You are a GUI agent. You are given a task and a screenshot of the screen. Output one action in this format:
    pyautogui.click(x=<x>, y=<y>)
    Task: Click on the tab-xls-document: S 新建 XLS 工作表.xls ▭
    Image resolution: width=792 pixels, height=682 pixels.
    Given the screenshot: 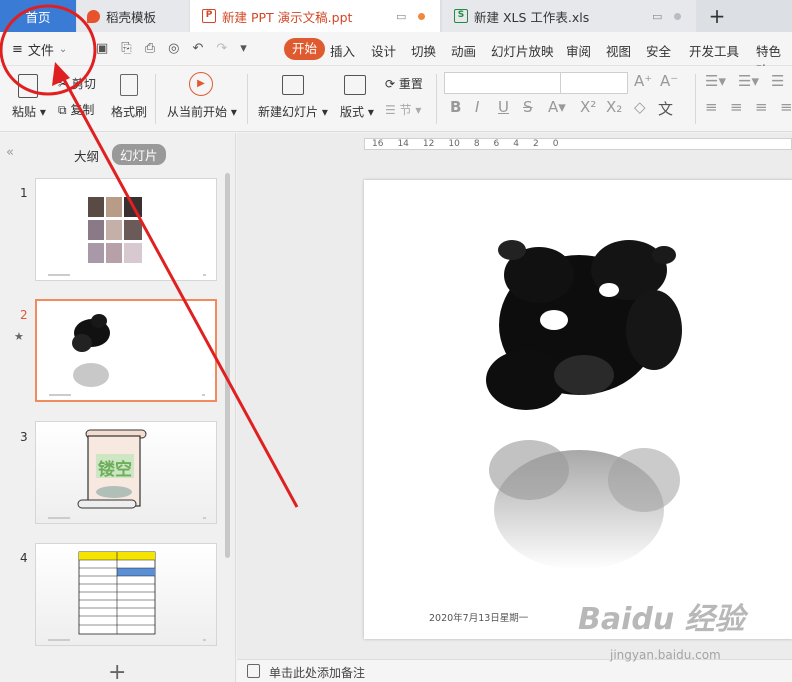 What is the action you would take?
    pyautogui.click(x=569, y=16)
    